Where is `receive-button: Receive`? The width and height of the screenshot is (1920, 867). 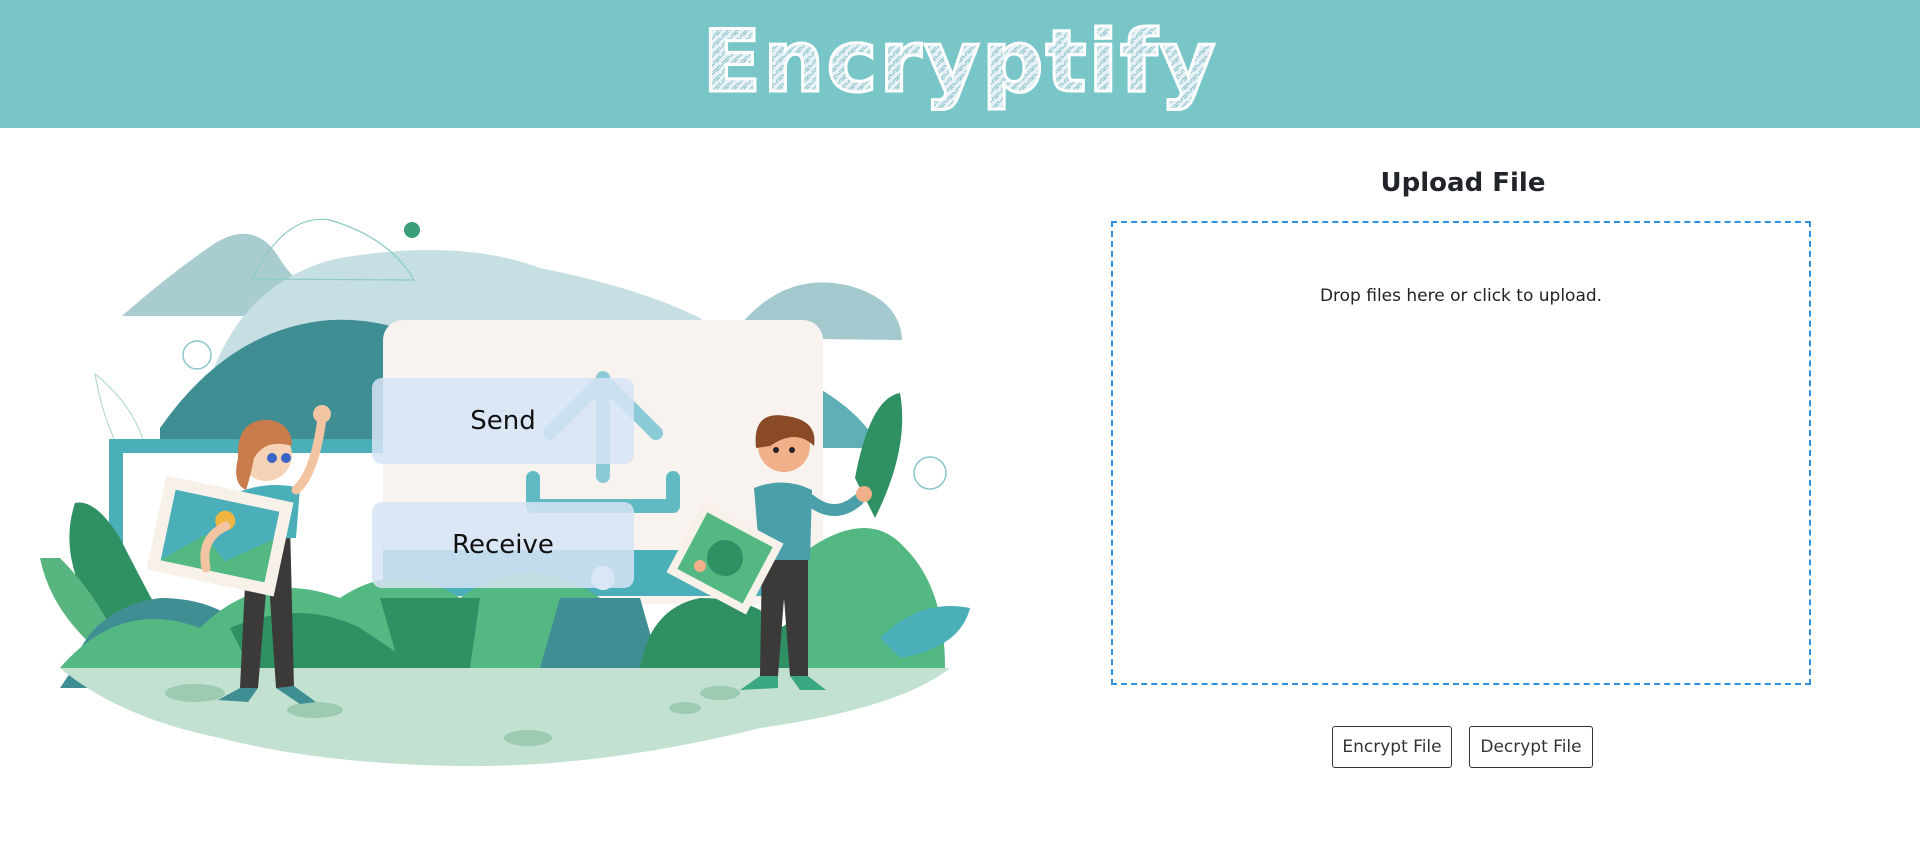 receive-button: Receive is located at coordinates (503, 545).